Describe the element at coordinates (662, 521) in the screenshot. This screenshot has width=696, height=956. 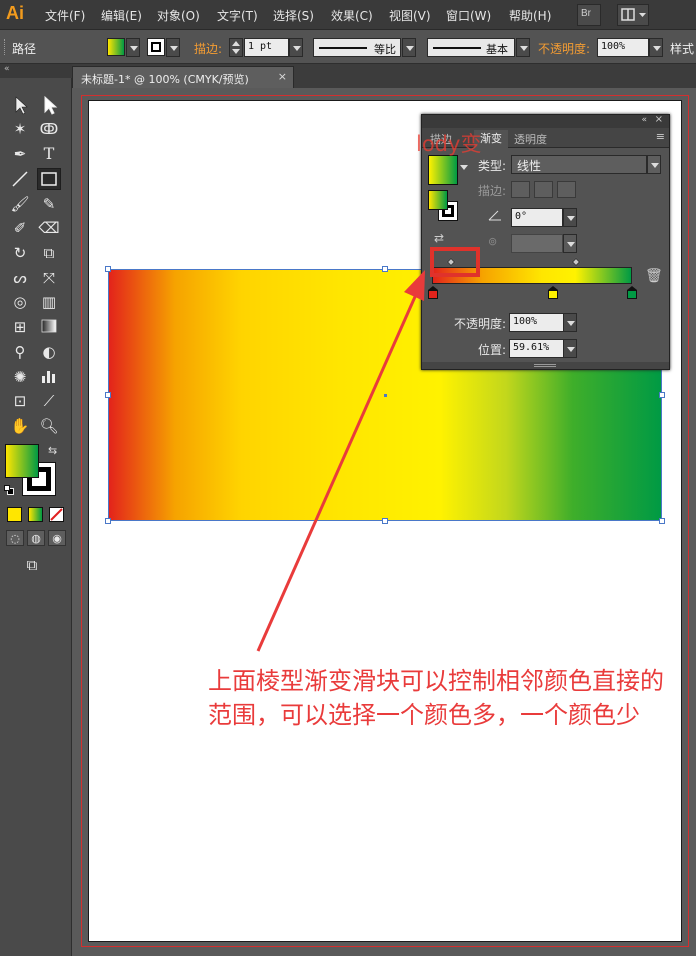
I see `bbox-handle-br` at that location.